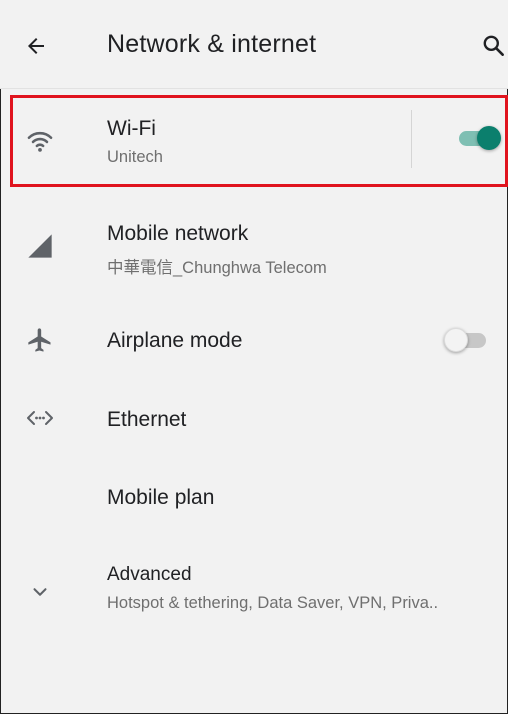 Image resolution: width=508 pixels, height=714 pixels. Describe the element at coordinates (254, 245) in the screenshot. I see `mobile-network-row: Mobile network 中華電信_Chunghwa Telecom` at that location.